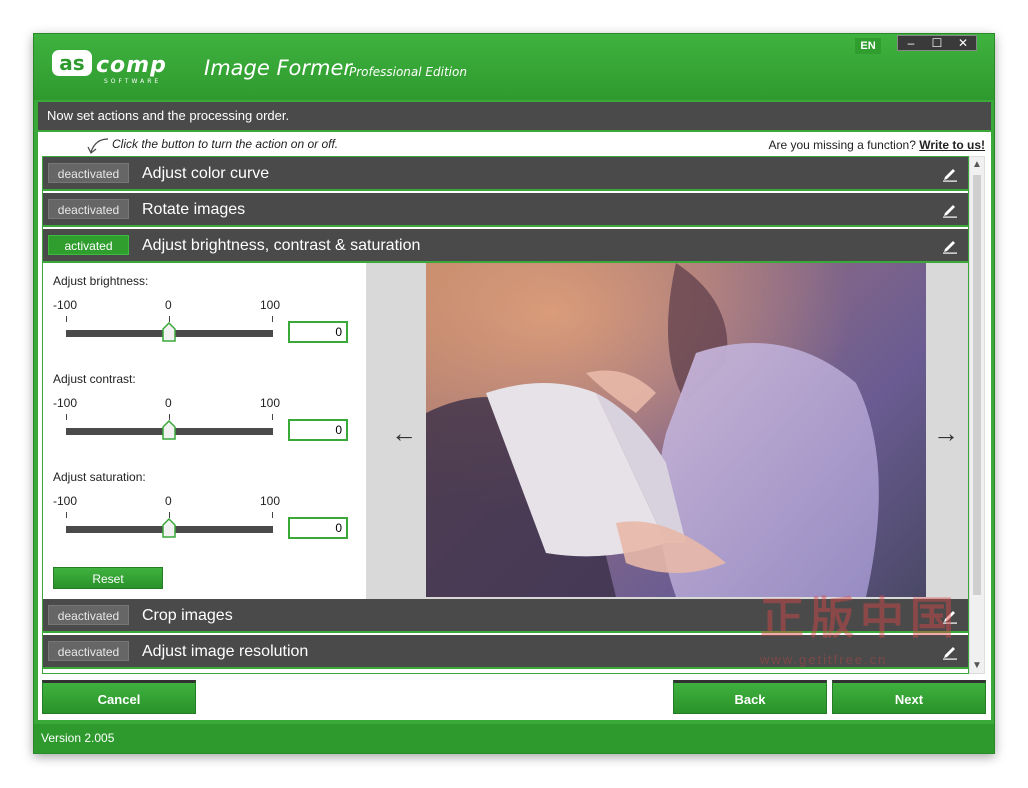  What do you see at coordinates (204, 421) in the screenshot?
I see `contrast-slider-group: Adjust contrast: -100 0 100 0` at bounding box center [204, 421].